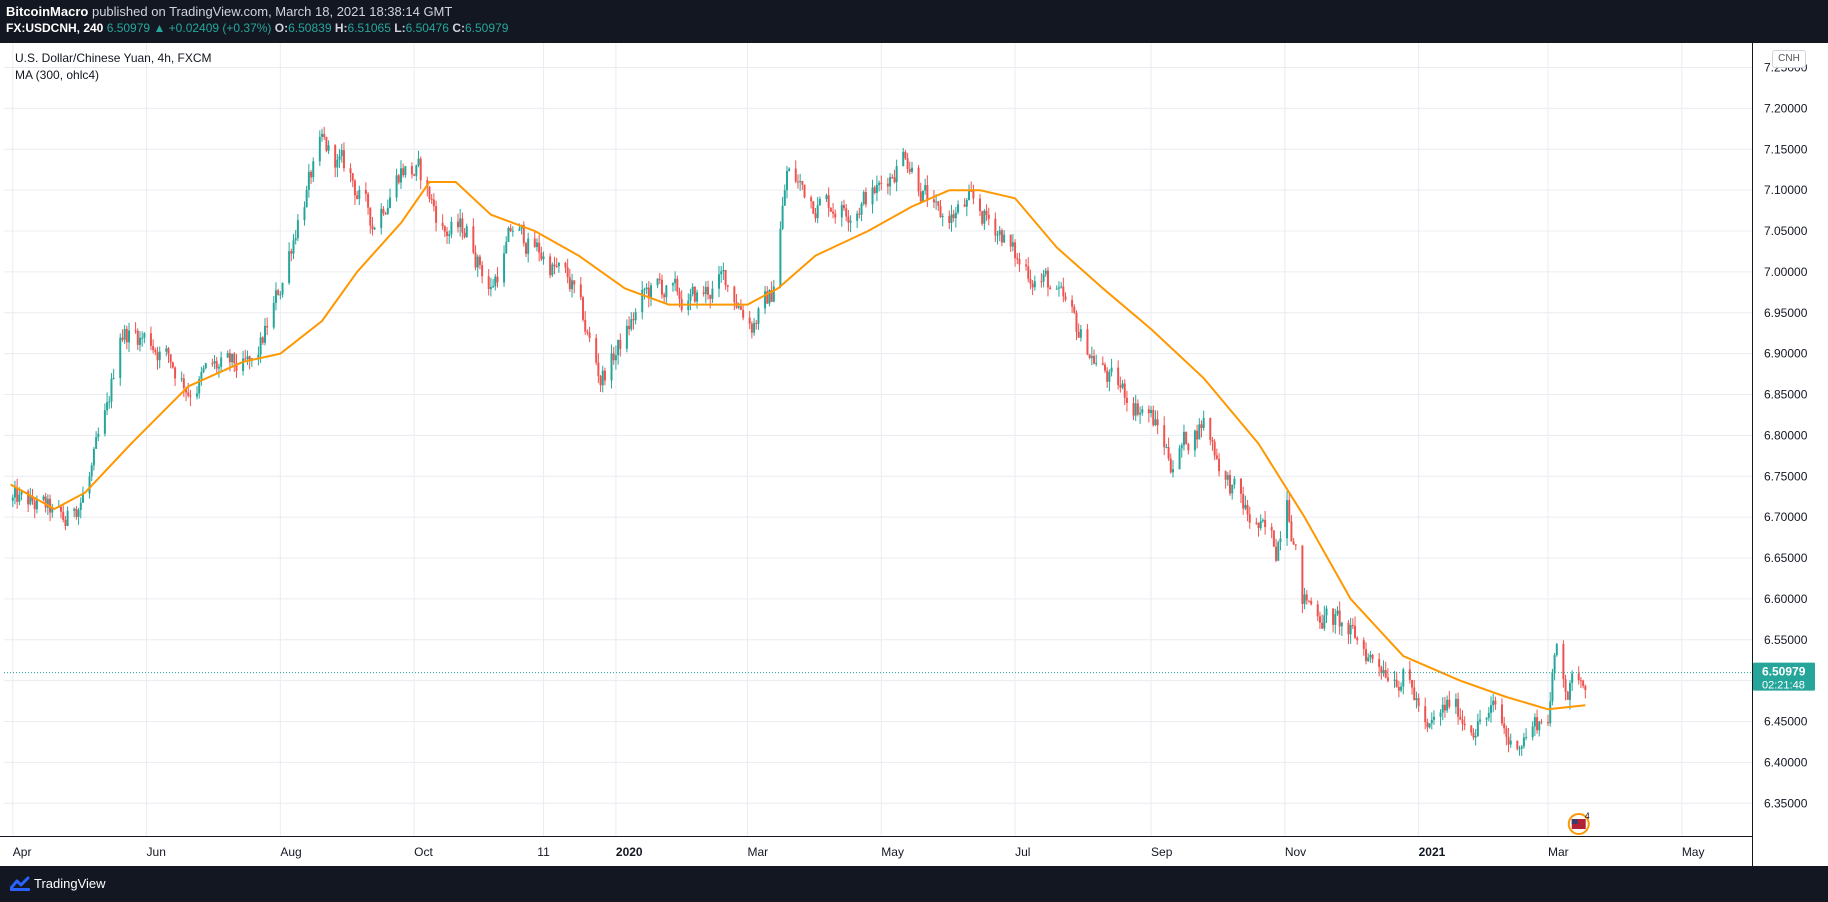 This screenshot has height=902, width=1828. What do you see at coordinates (47, 11) in the screenshot?
I see `author-name: BitcoinMacro` at bounding box center [47, 11].